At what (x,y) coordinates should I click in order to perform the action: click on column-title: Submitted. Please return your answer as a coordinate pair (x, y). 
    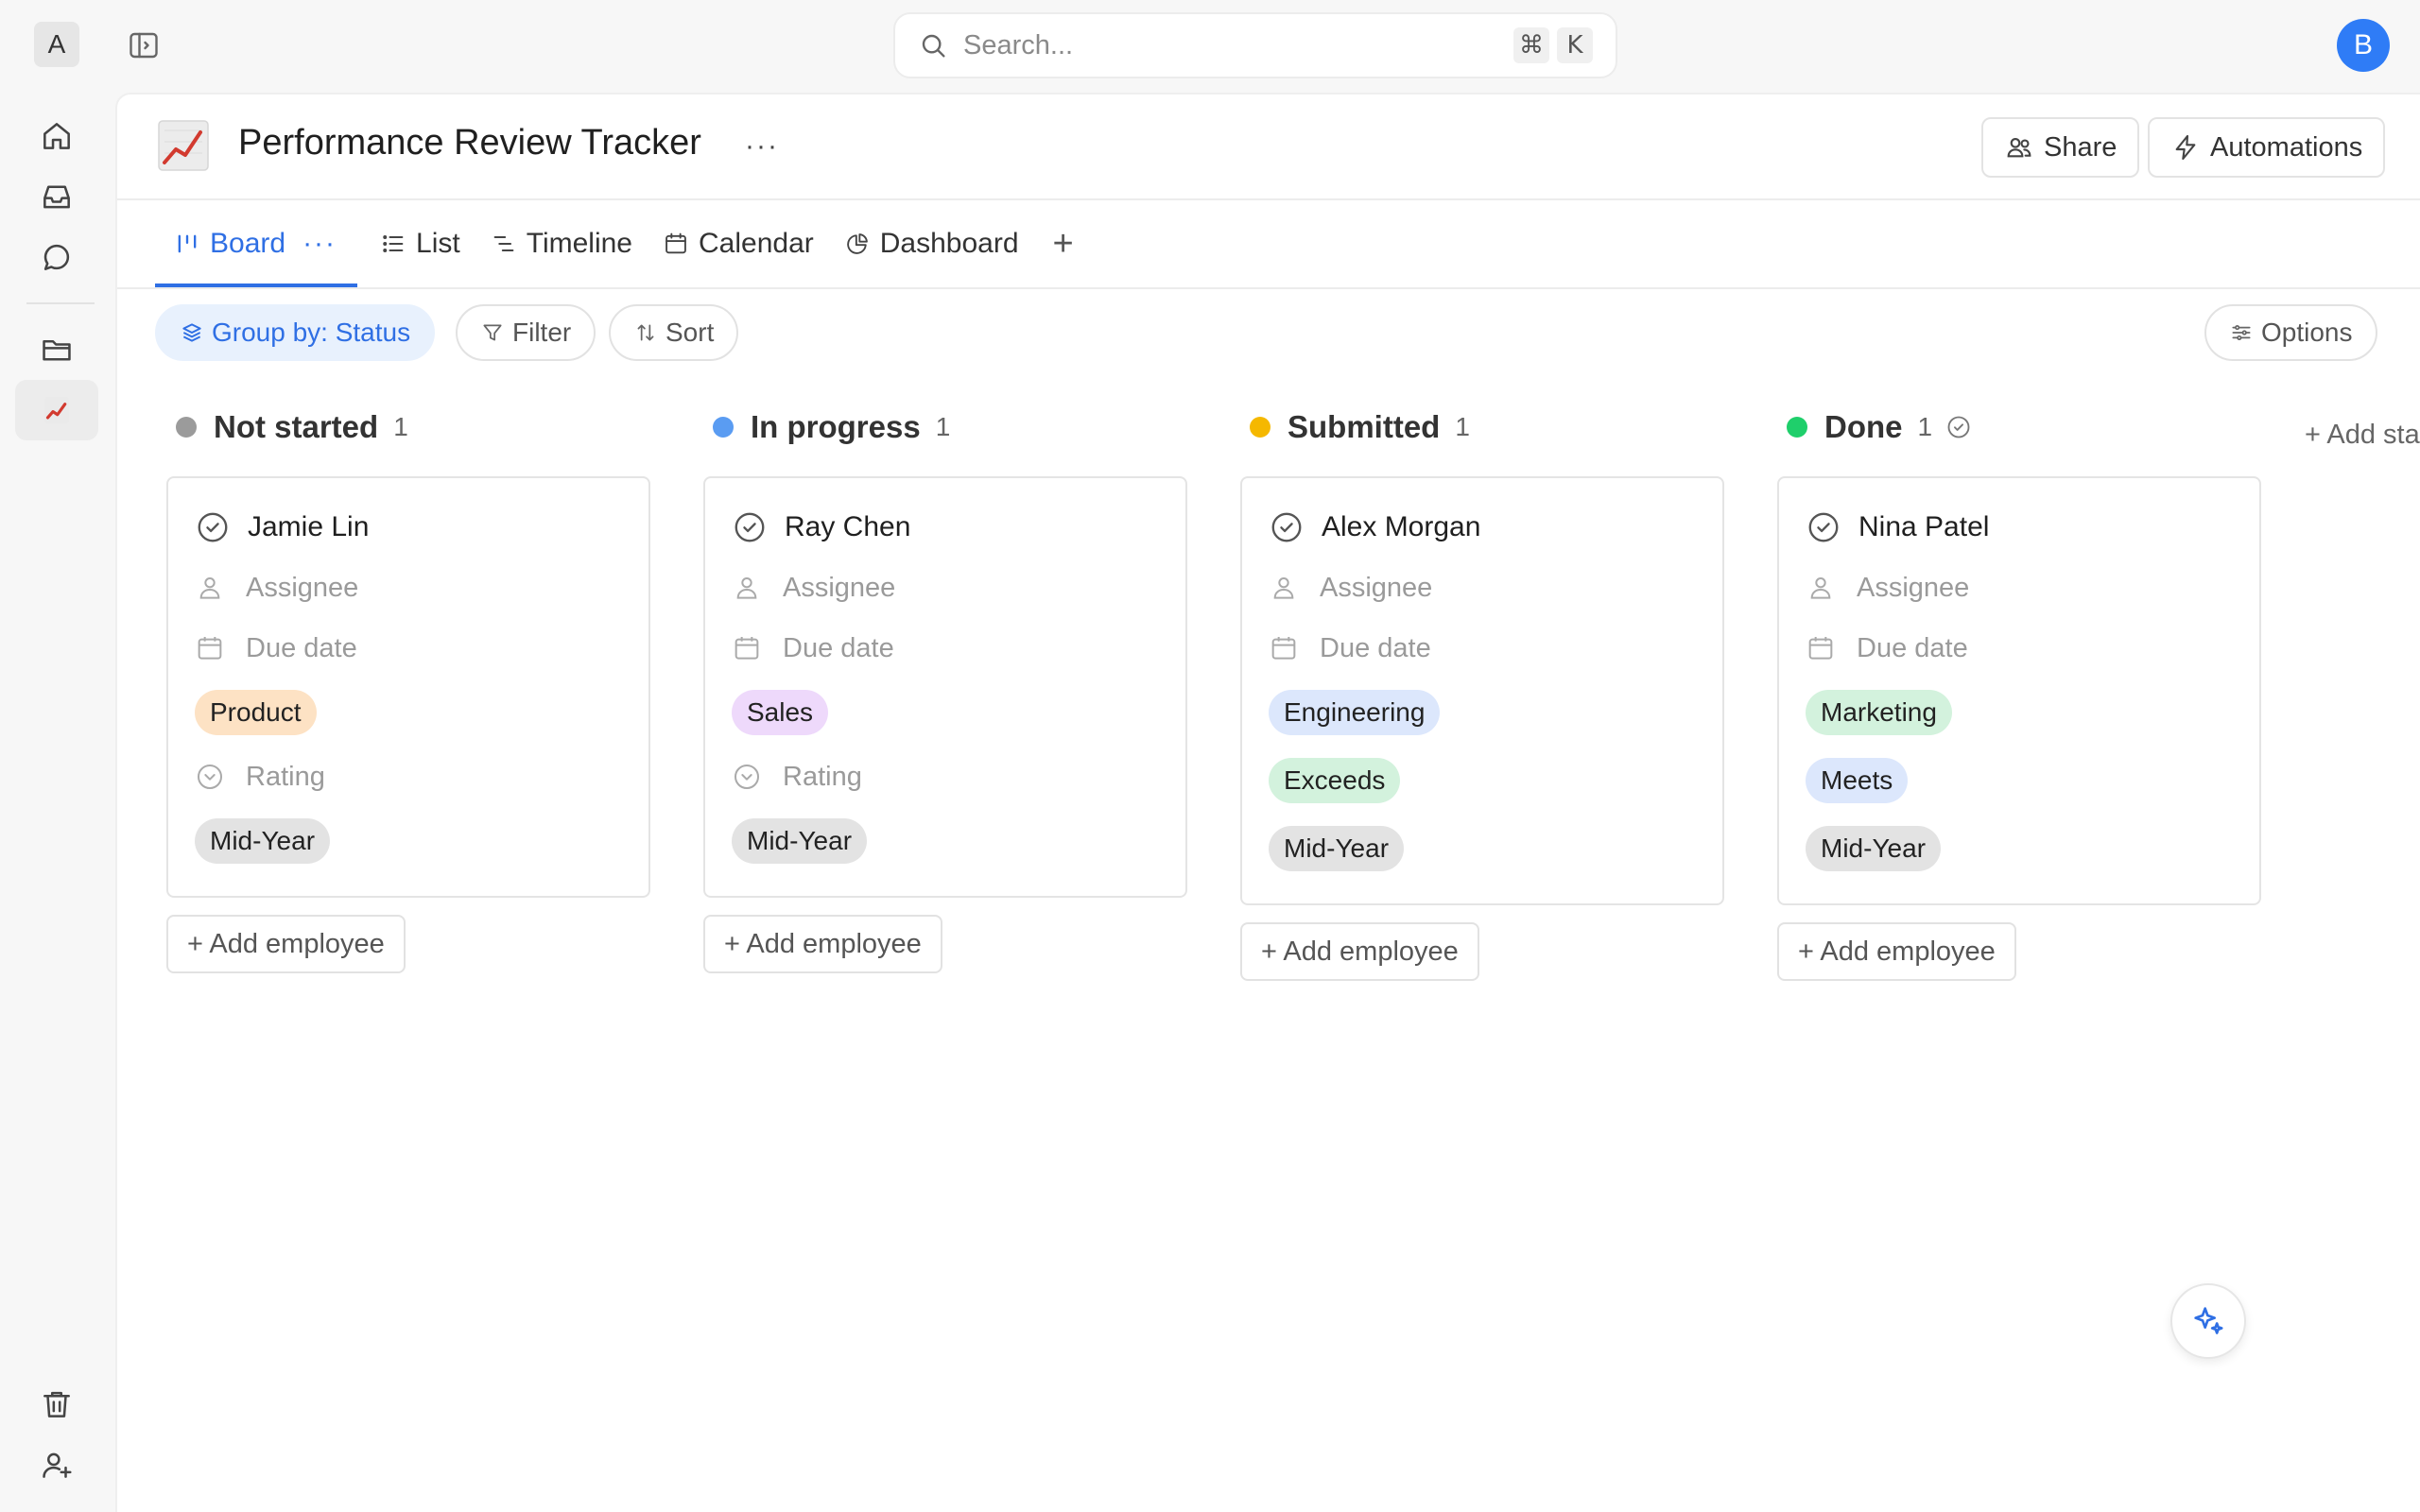
    Looking at the image, I should click on (1364, 426).